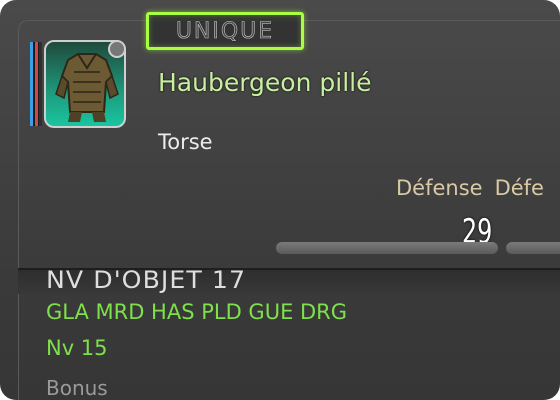  Describe the element at coordinates (40, 84) in the screenshot. I see `rarity-stripe-dark` at that location.